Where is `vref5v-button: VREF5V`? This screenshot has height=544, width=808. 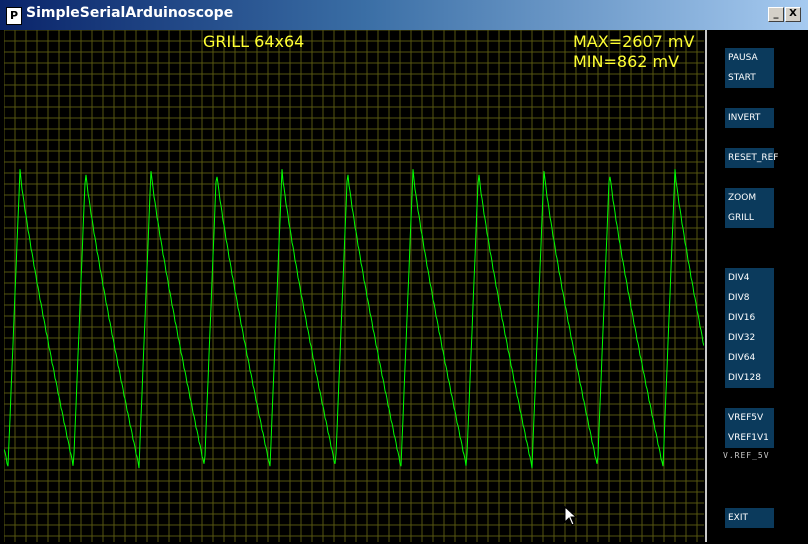 vref5v-button: VREF5V is located at coordinates (749, 418).